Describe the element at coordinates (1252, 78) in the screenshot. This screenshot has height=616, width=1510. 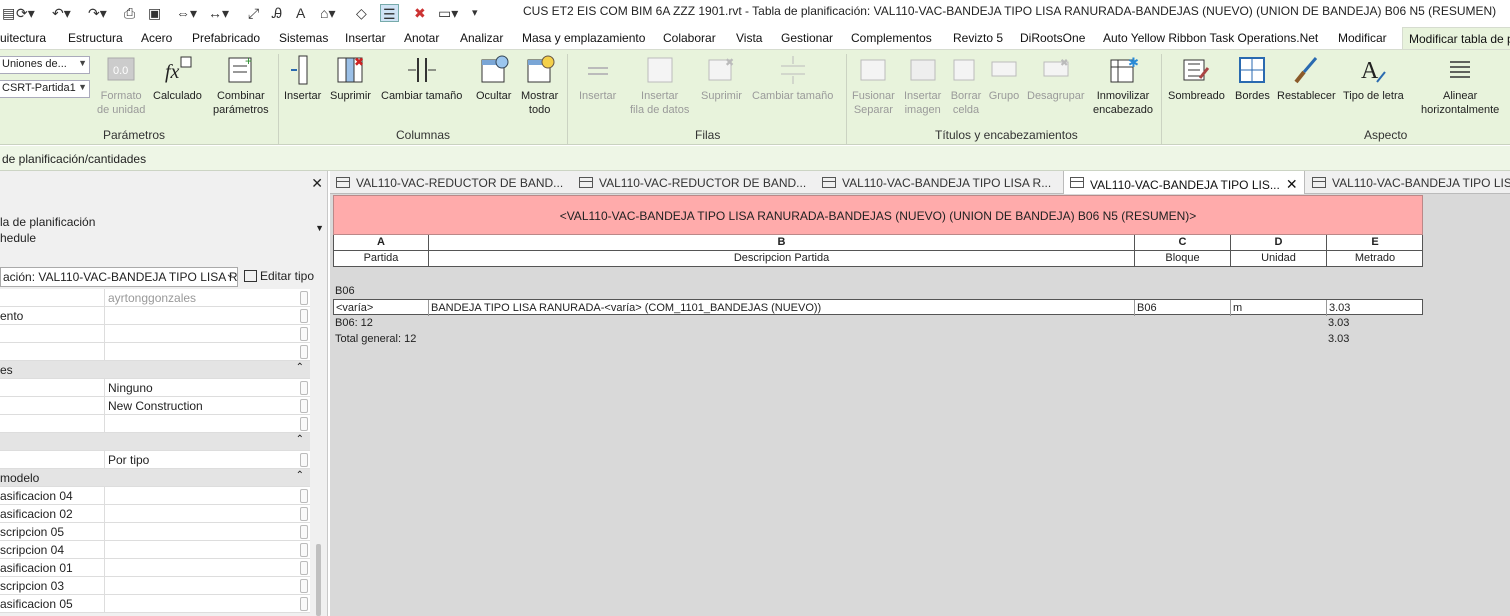
I see `borders-button: Bordes` at that location.